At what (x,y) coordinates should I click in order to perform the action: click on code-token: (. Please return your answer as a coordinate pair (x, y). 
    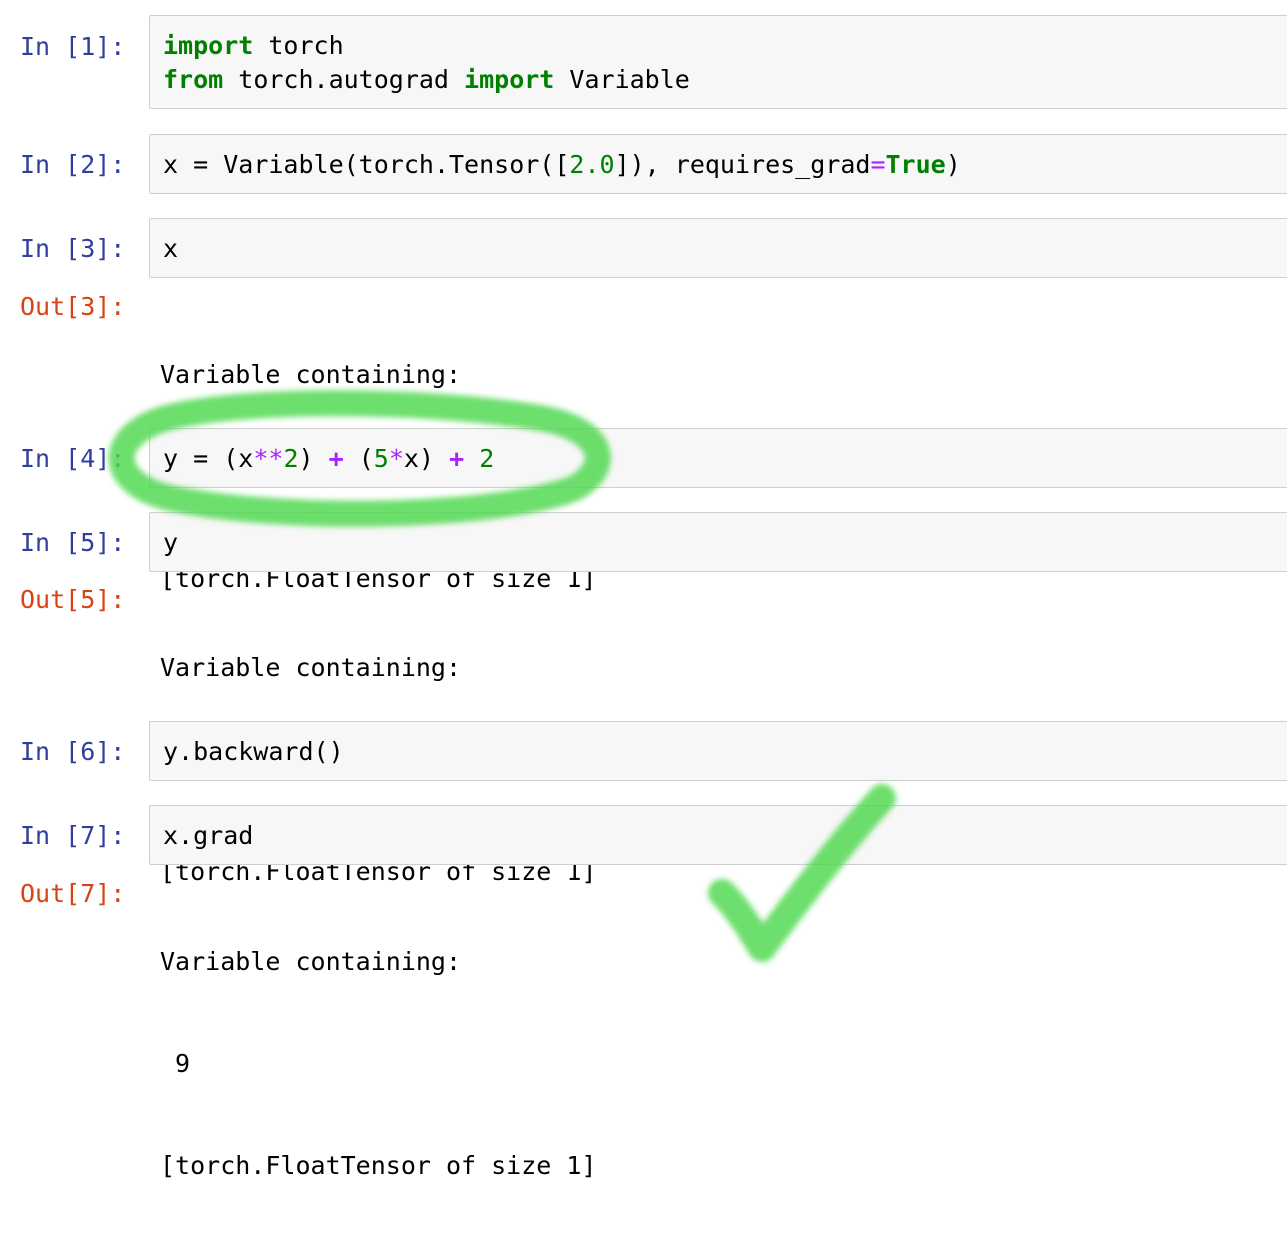
    Looking at the image, I should click on (358, 458).